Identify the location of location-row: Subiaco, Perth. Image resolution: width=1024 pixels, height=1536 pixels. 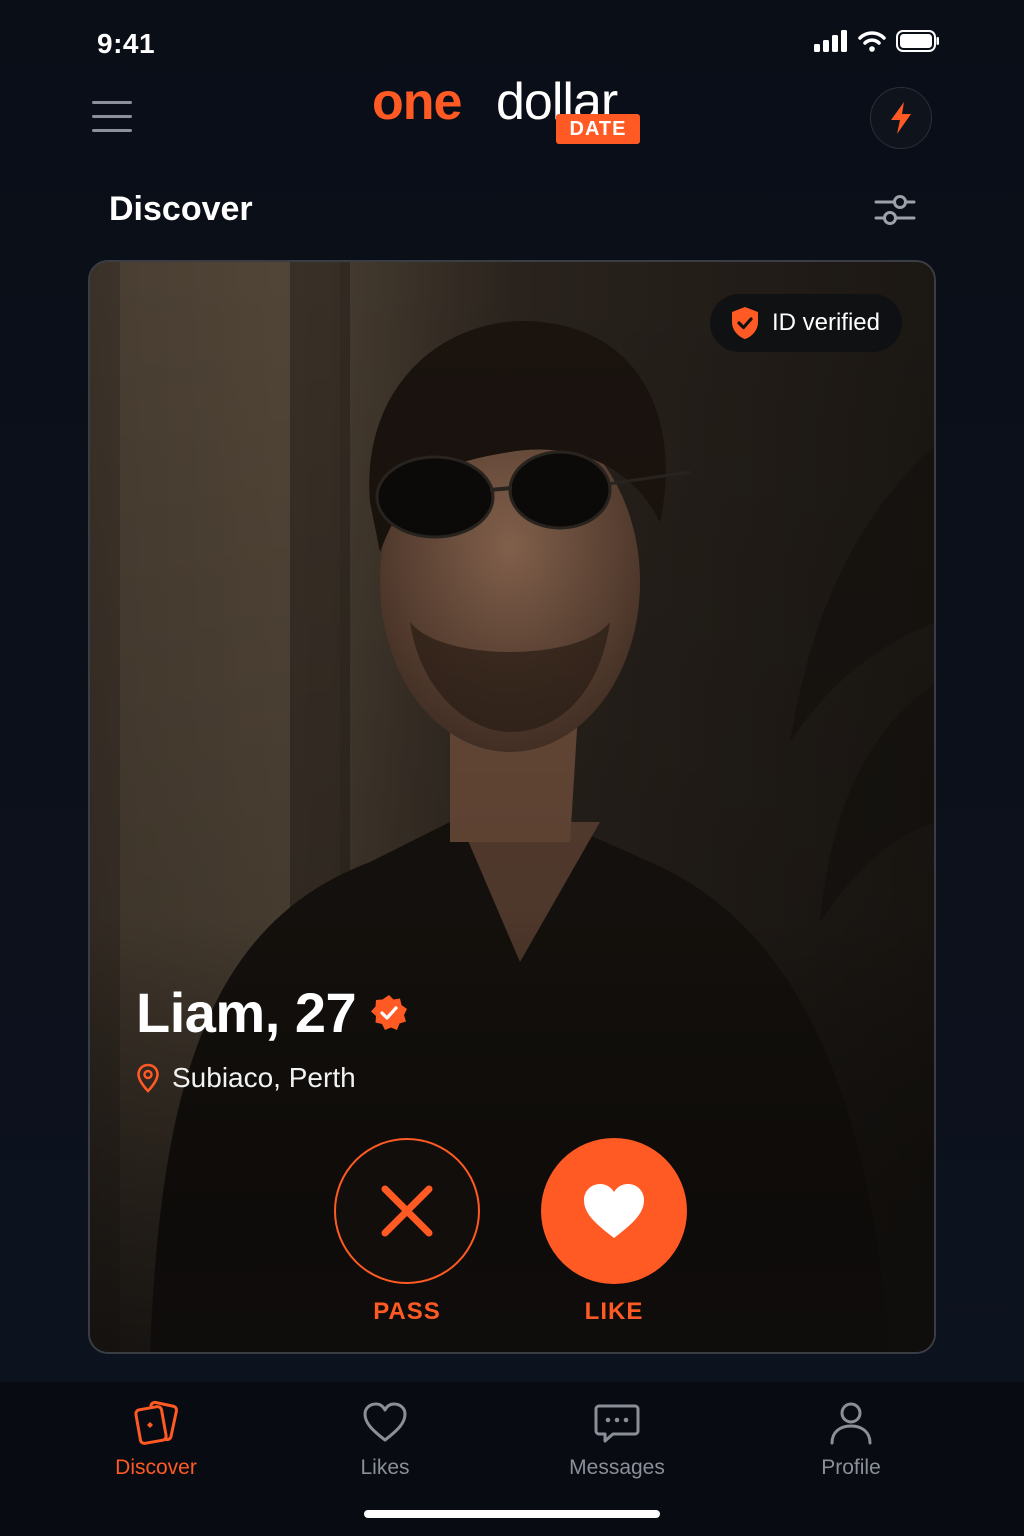
(246, 1078).